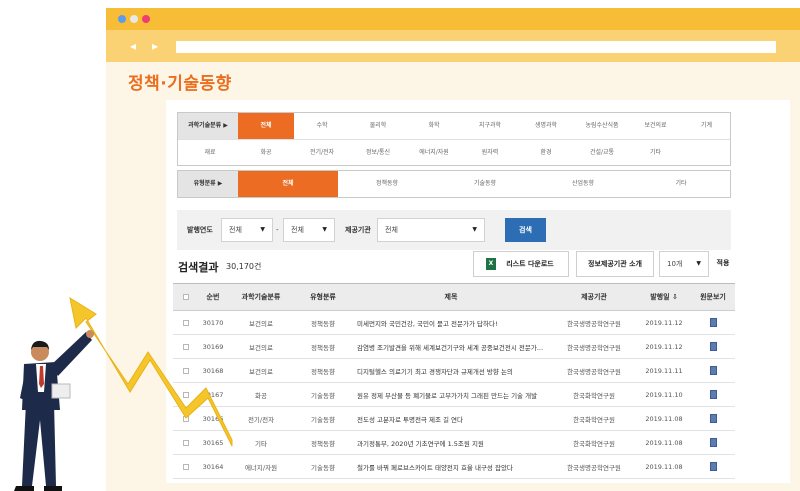 The height and width of the screenshot is (491, 800). What do you see at coordinates (655, 153) in the screenshot?
I see `filter-sci-etc: 기타` at bounding box center [655, 153].